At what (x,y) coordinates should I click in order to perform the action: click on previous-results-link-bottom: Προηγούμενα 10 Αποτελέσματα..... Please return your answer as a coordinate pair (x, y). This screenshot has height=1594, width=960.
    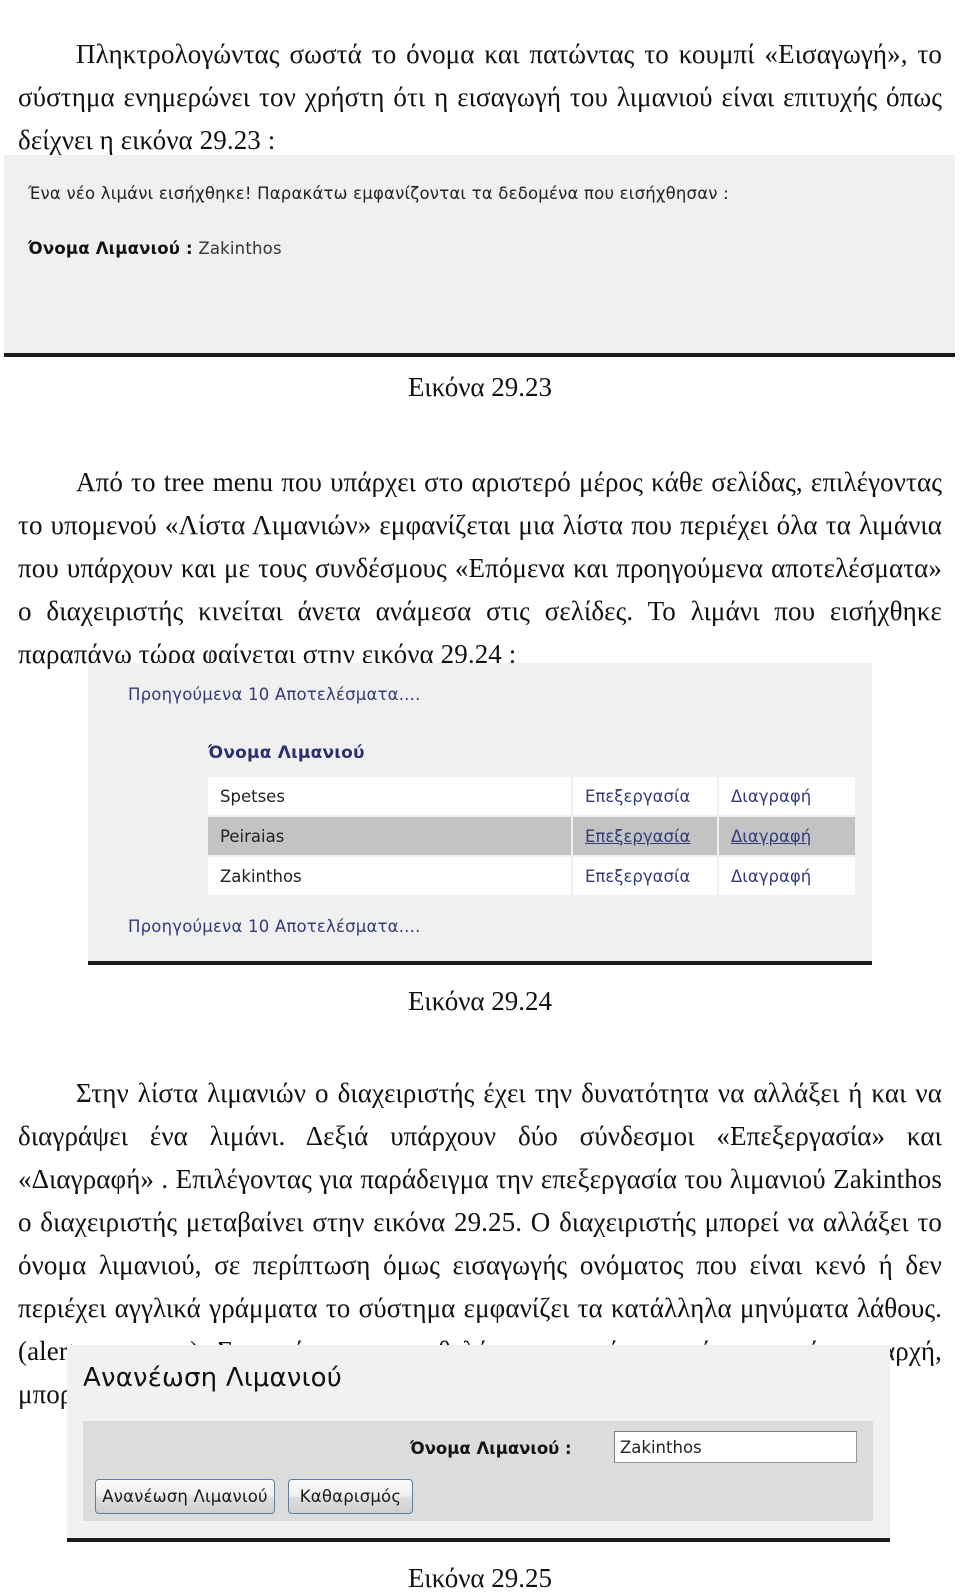
    Looking at the image, I should click on (274, 926).